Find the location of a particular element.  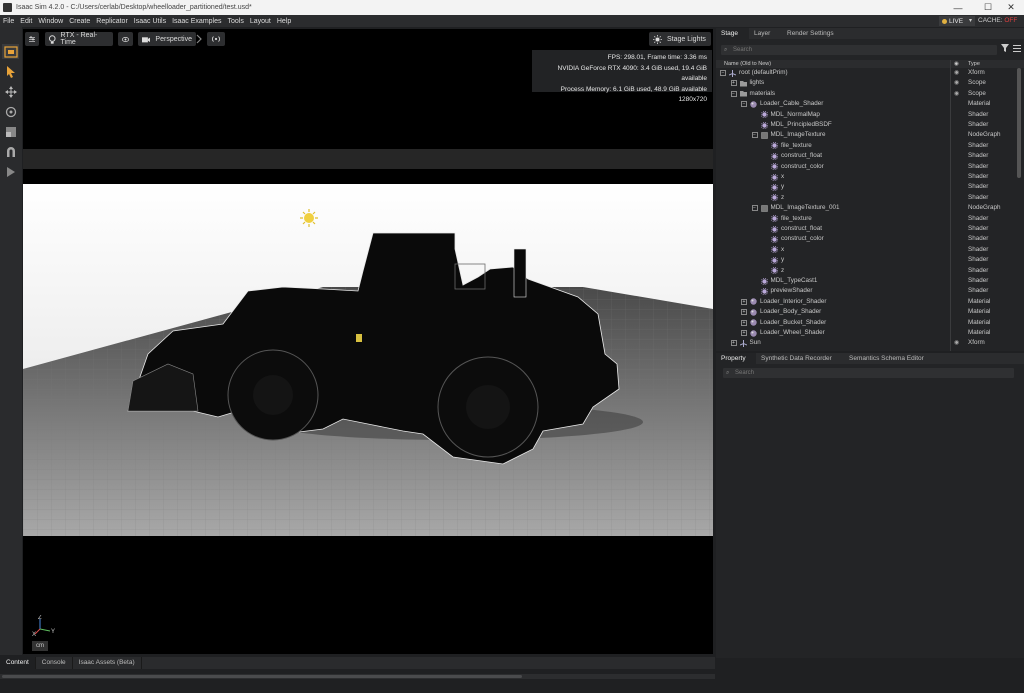

stage-options-button is located at coordinates (1018, 49).